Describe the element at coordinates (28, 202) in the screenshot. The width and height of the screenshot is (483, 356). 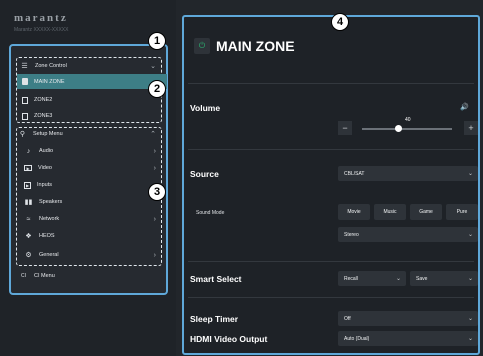
I see `speakers-icon: ▮▮` at that location.